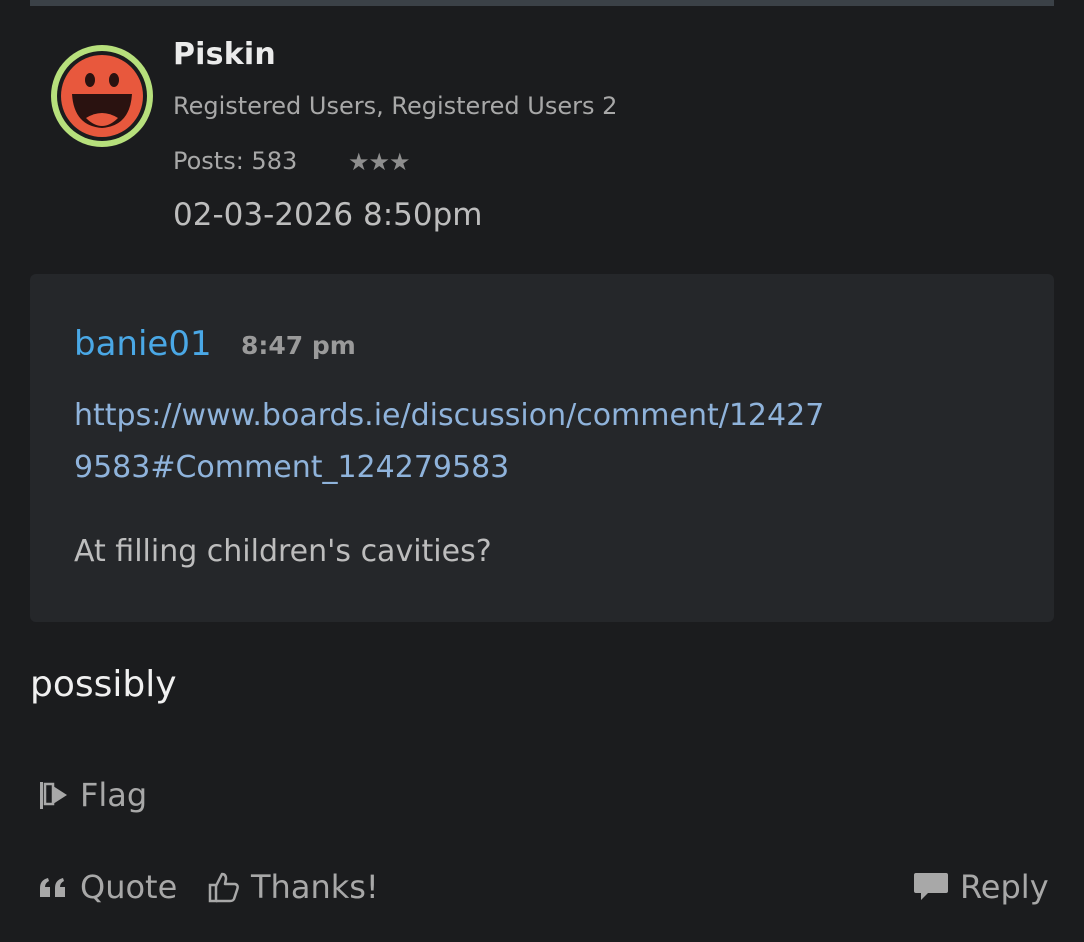 This screenshot has height=942, width=1084. I want to click on quote-time: 8:47 pm, so click(298, 345).